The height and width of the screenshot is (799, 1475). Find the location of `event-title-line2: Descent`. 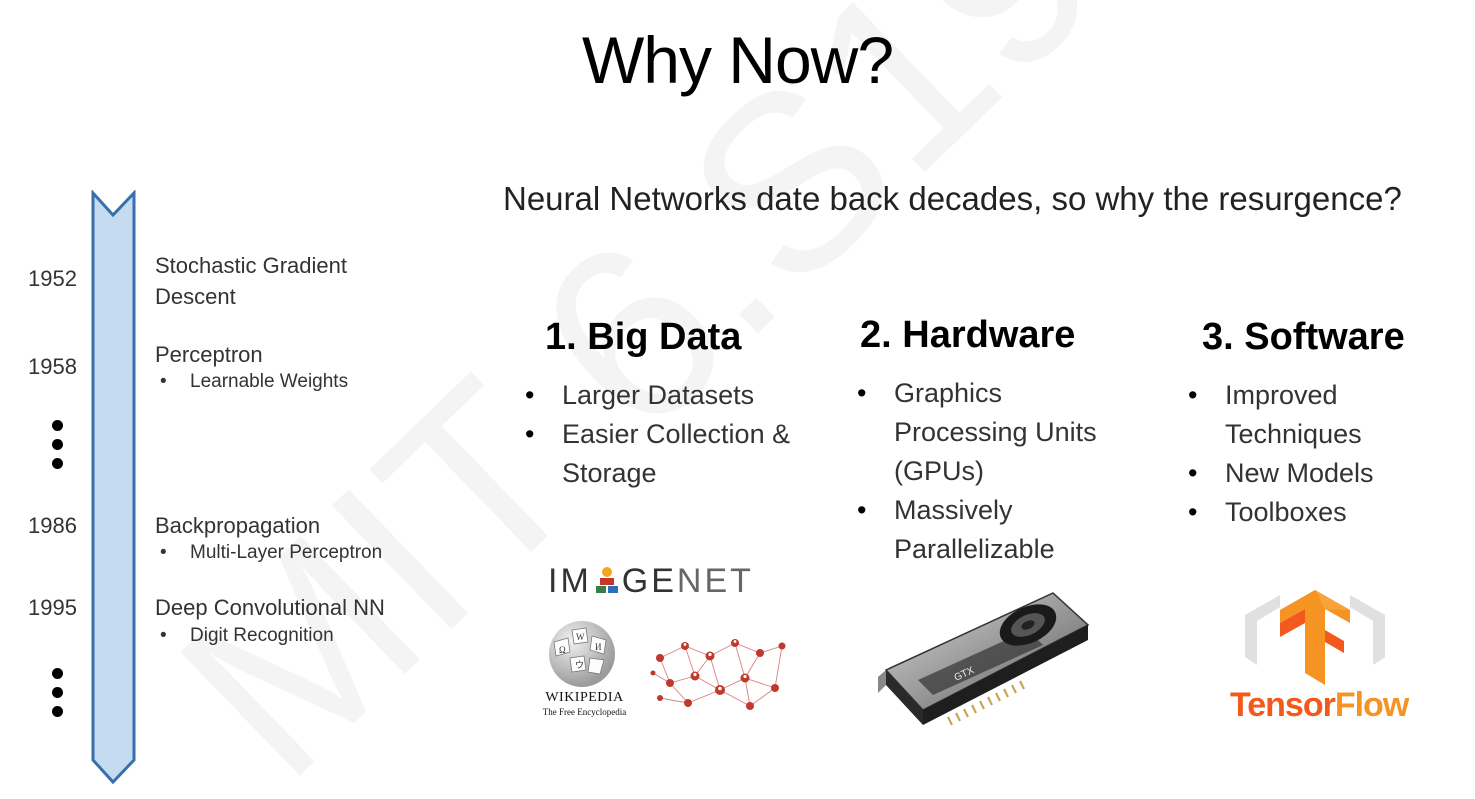

event-title-line2: Descent is located at coordinates (195, 296).